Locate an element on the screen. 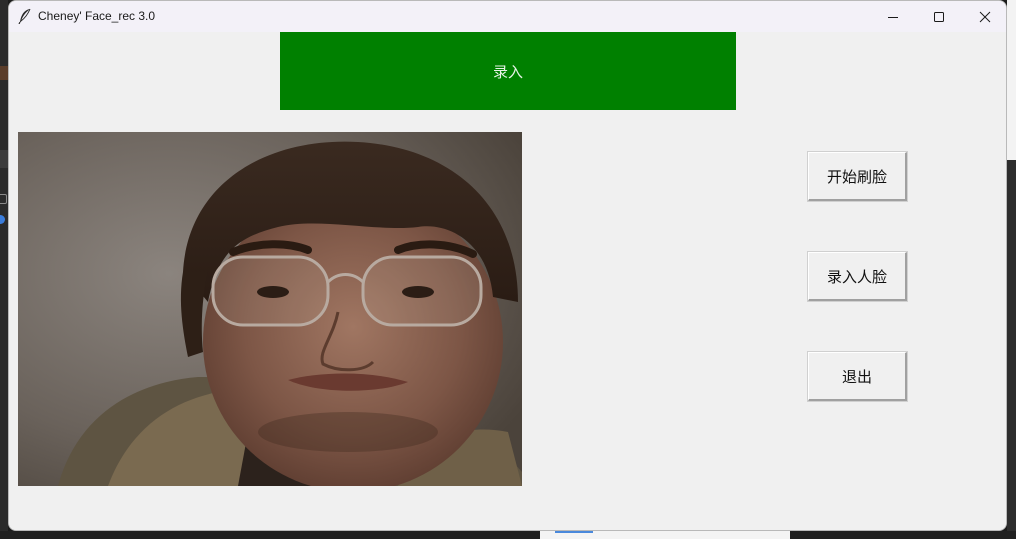 This screenshot has width=1016, height=539. enroll-face-button: 录入人脸 is located at coordinates (857, 276).